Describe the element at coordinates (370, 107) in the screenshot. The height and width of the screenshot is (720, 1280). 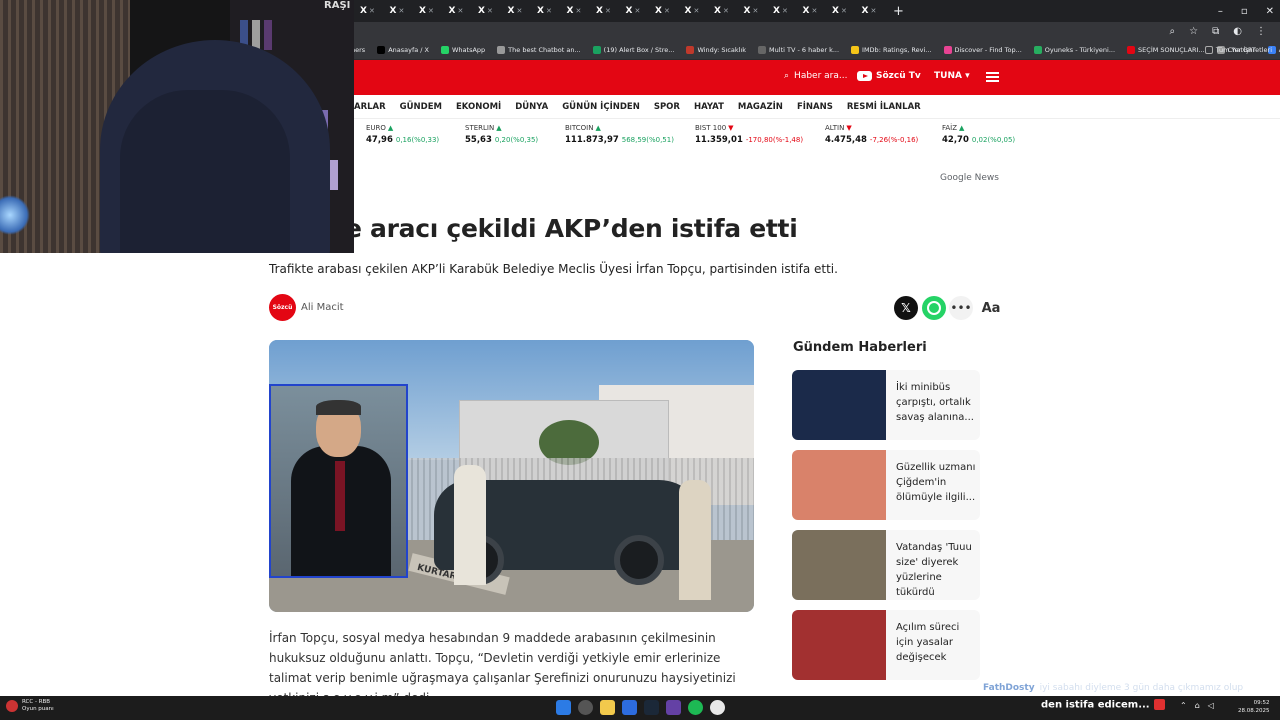
I see `nav-item: ARLAR` at that location.